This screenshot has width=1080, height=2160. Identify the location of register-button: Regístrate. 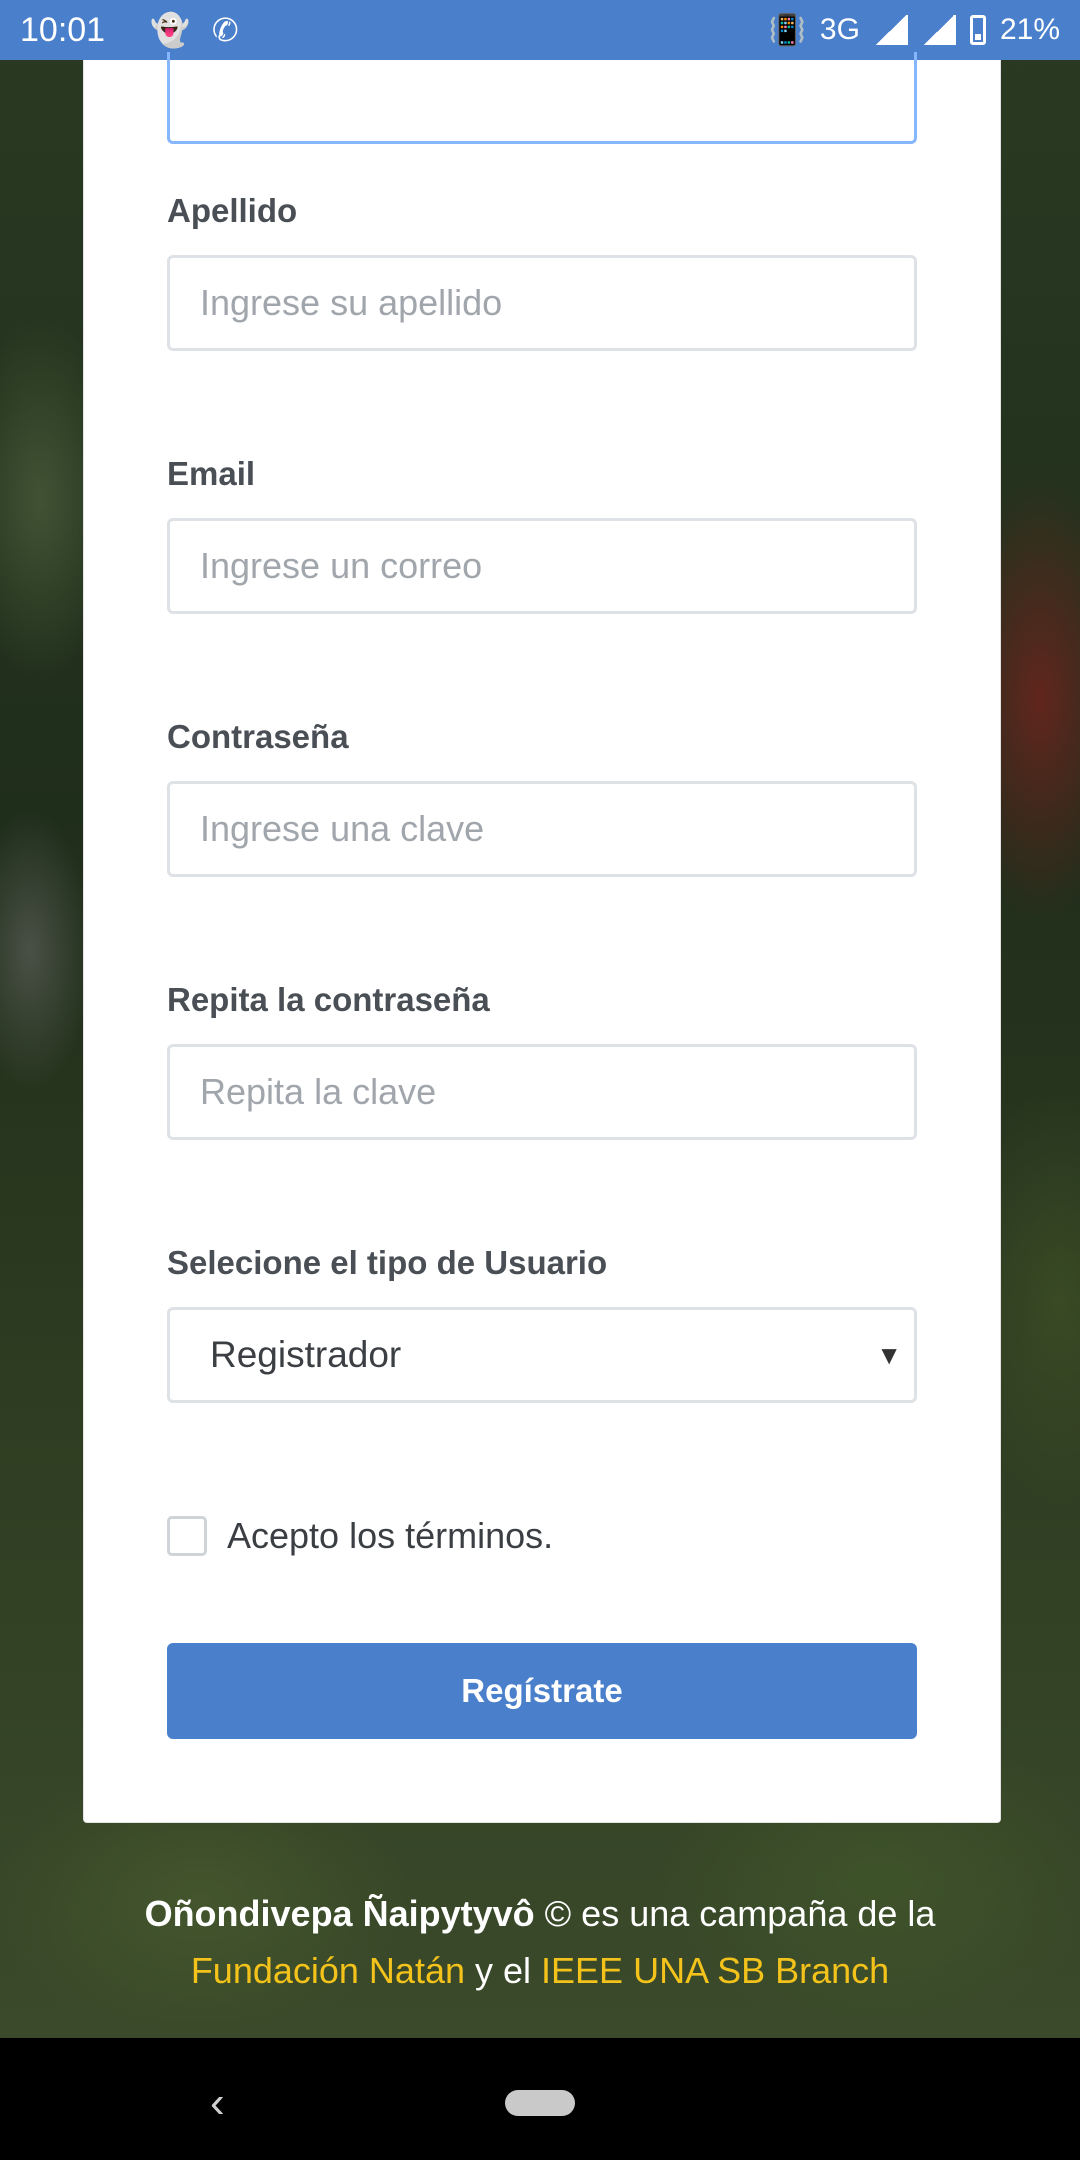
(542, 1691).